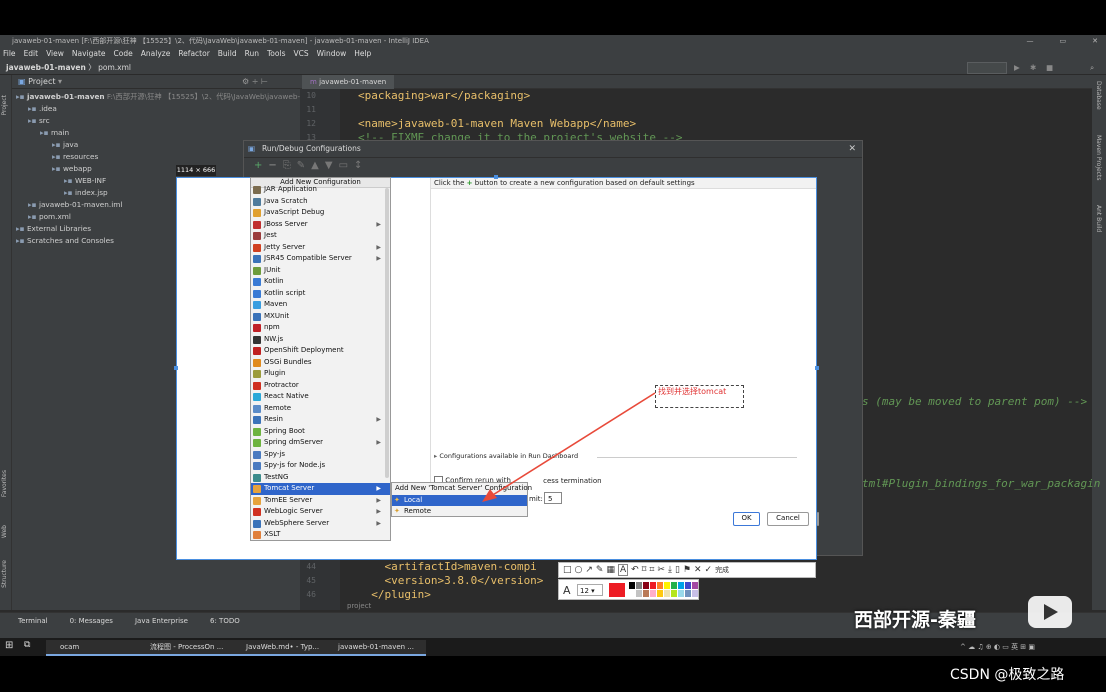 The image size is (1106, 692). Describe the element at coordinates (623, 570) in the screenshot. I see `text-tool-icon: A` at that location.